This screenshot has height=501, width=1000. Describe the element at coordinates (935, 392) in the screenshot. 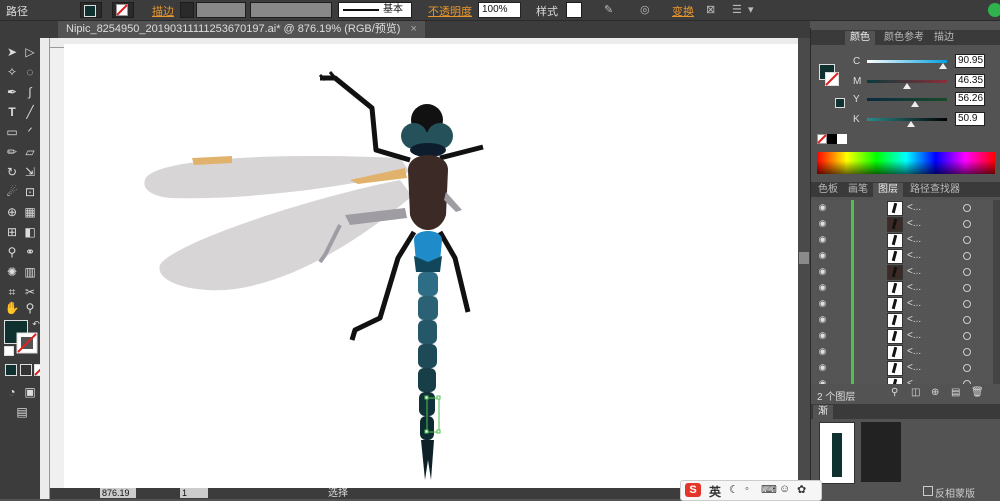

I see `create-sublayer-icon: ⊕` at that location.